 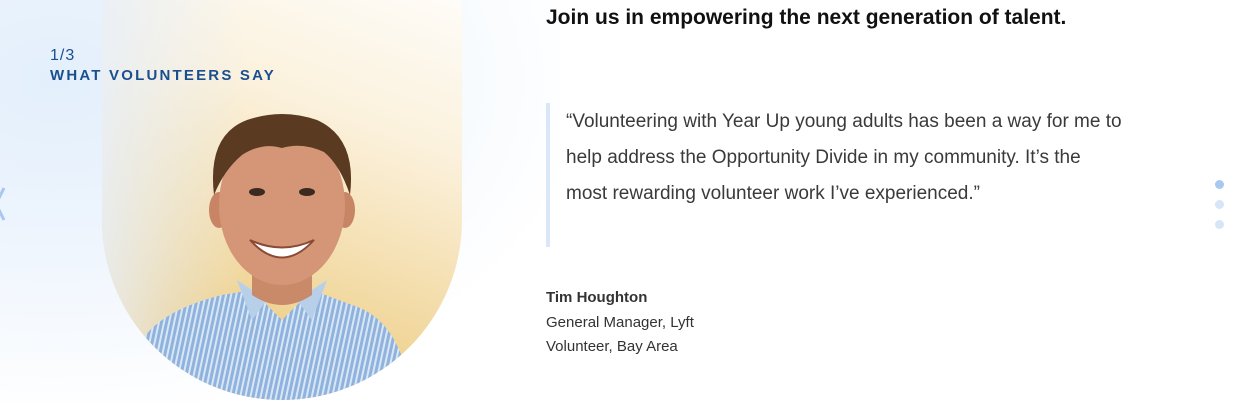 I want to click on slide-counter: 1/3, so click(x=63, y=55).